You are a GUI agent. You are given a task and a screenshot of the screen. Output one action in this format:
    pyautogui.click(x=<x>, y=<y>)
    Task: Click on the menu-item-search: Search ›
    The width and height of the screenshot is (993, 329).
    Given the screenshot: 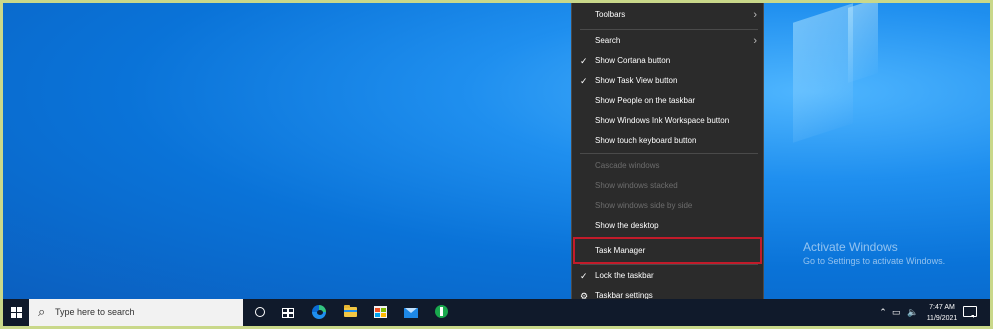 What is the action you would take?
    pyautogui.click(x=667, y=41)
    